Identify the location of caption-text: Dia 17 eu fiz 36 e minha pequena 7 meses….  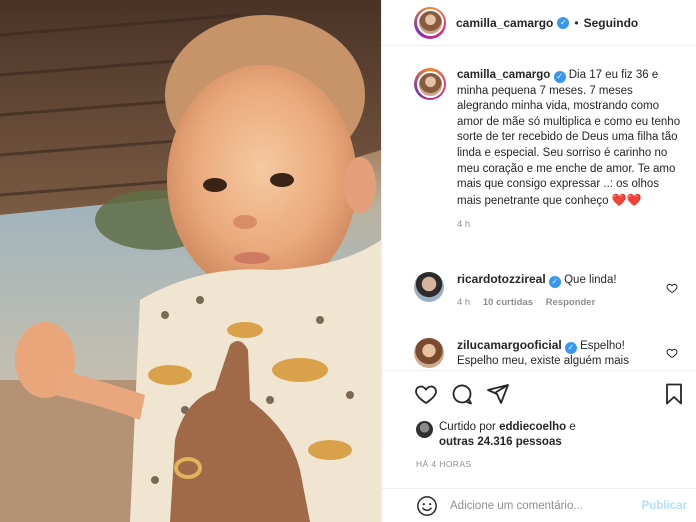
(569, 138).